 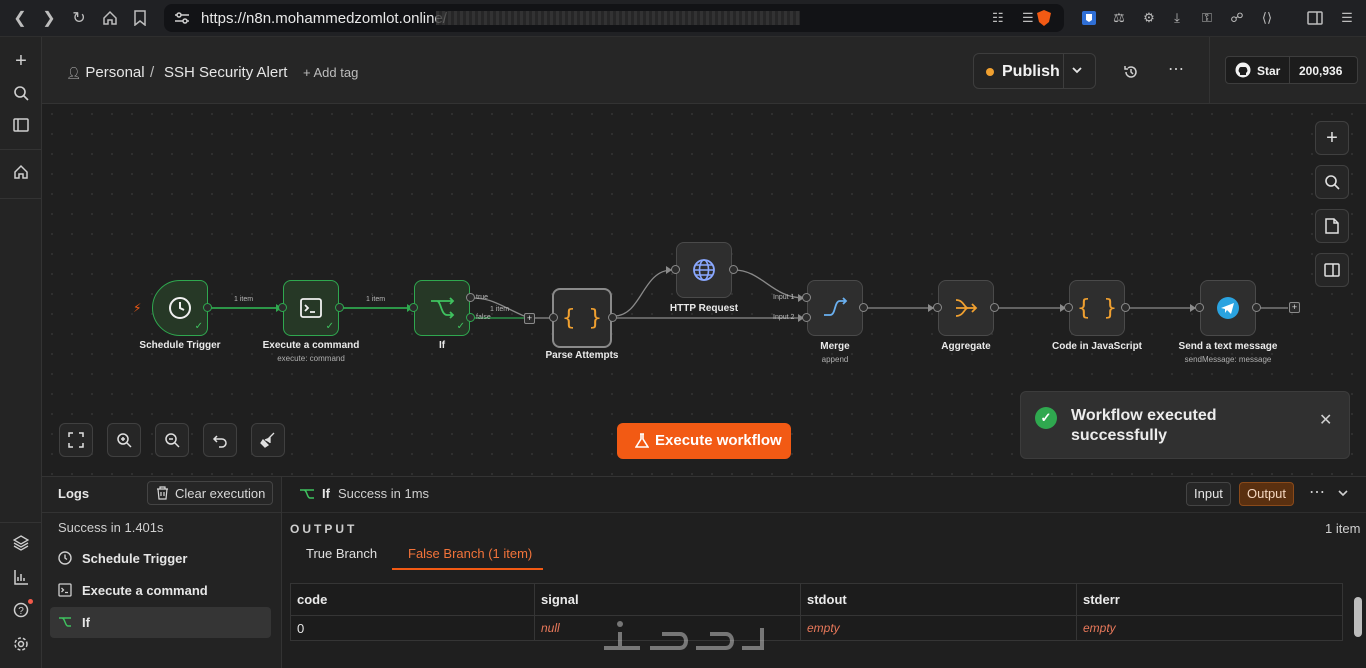 What do you see at coordinates (311, 308) in the screenshot?
I see `node-execute-command: ✓` at bounding box center [311, 308].